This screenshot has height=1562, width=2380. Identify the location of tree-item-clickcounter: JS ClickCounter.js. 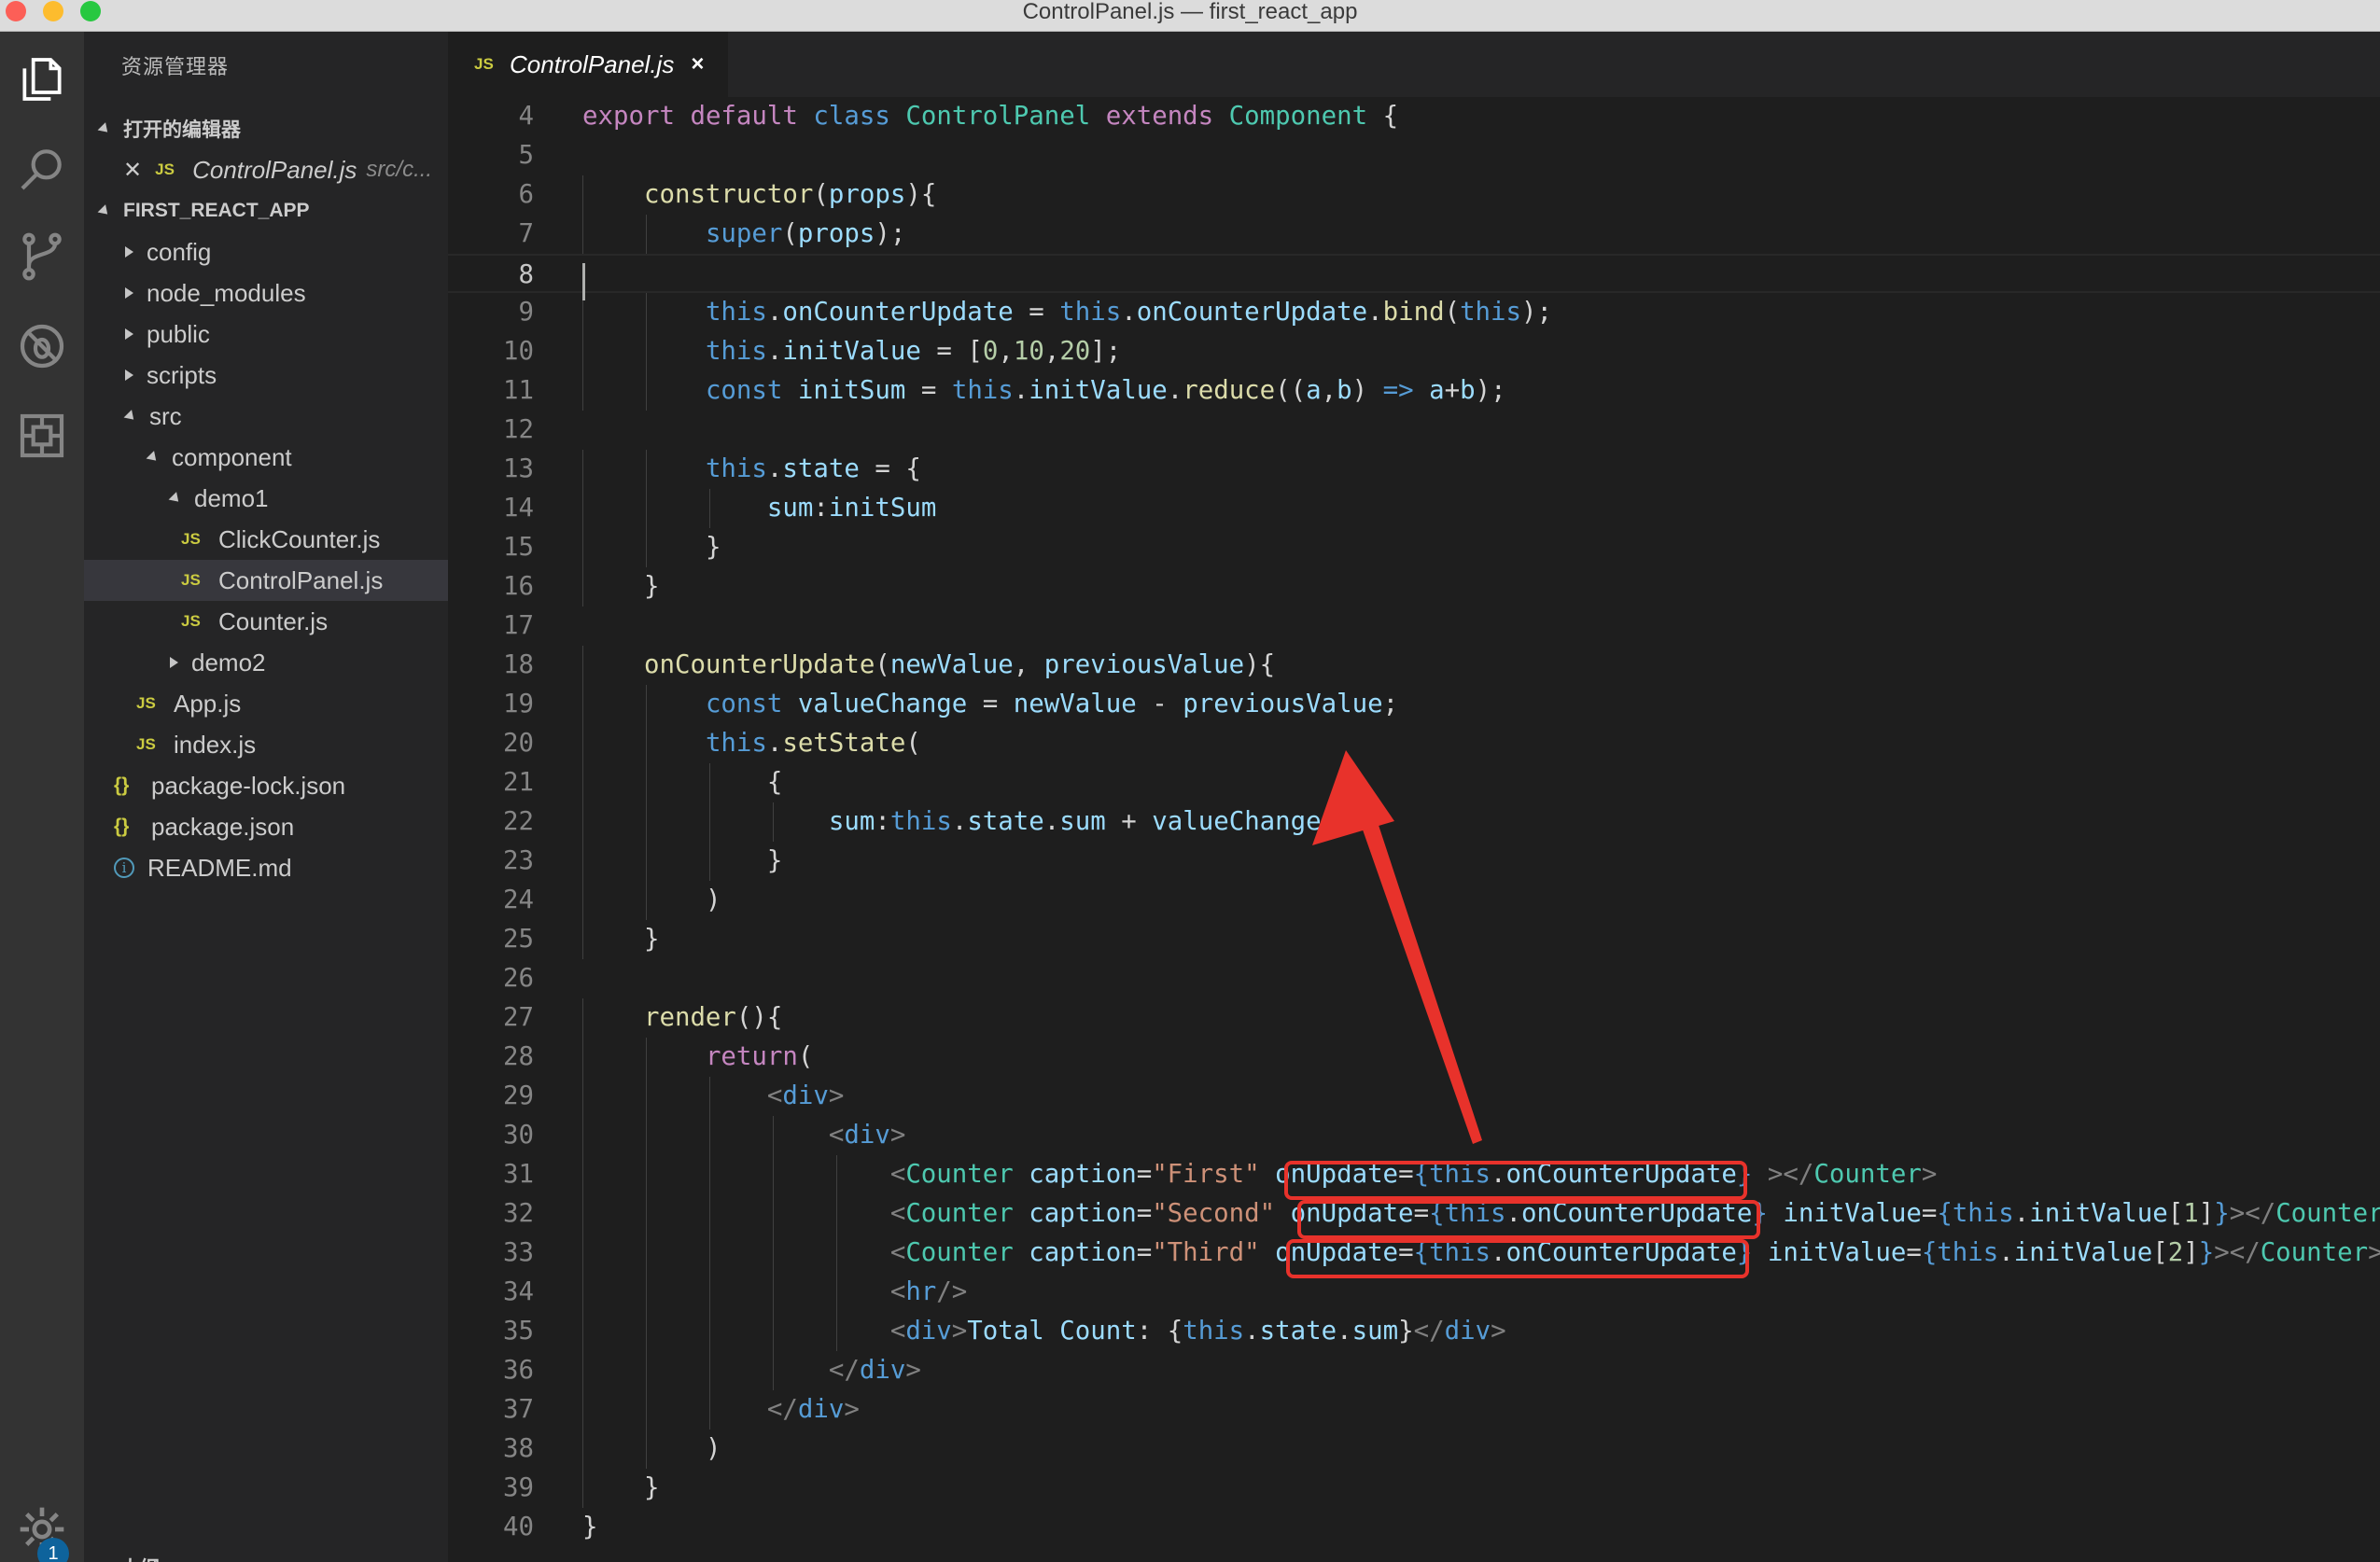
(266, 539).